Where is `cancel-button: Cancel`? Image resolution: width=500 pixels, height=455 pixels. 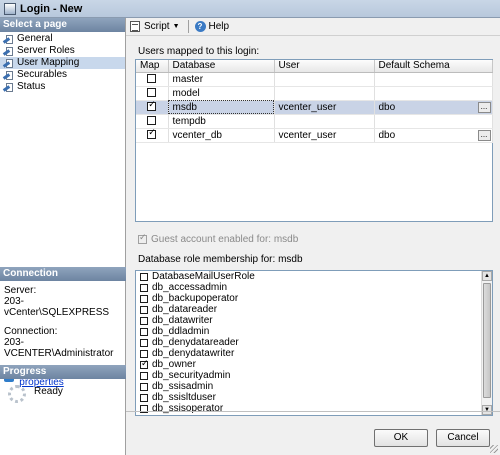 cancel-button: Cancel is located at coordinates (463, 438).